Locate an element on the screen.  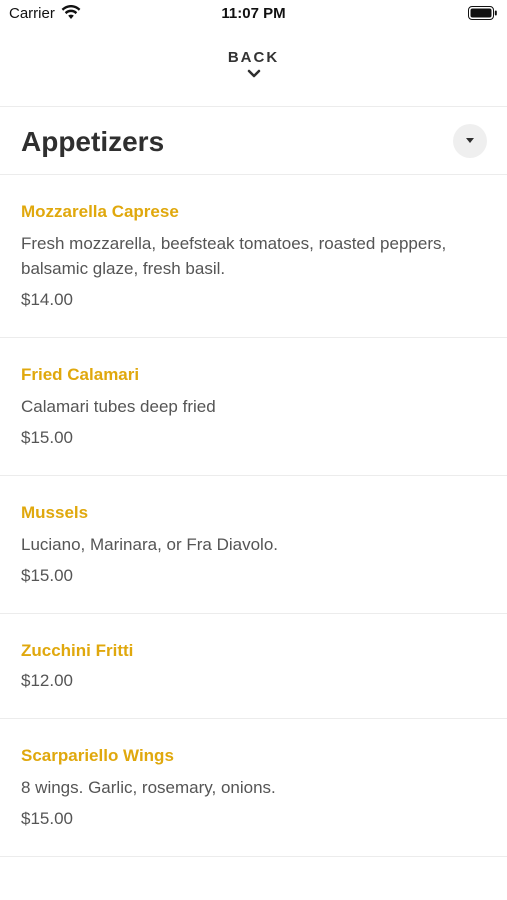
item-description: Luciano, Marinara, or Fra Diavolo. is located at coordinates (150, 544).